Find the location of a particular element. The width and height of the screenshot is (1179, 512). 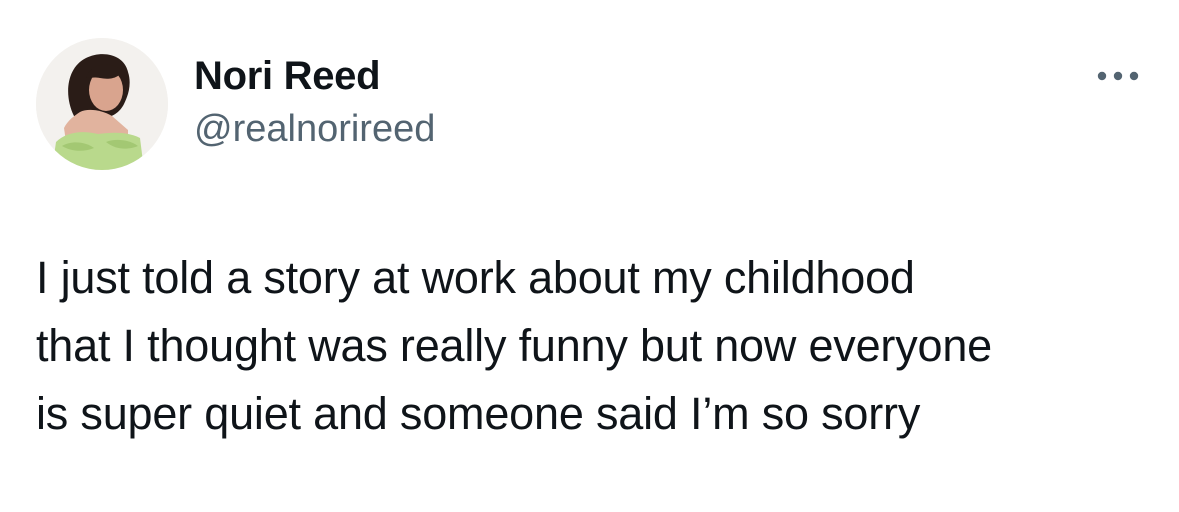

author-avatar is located at coordinates (102, 104).